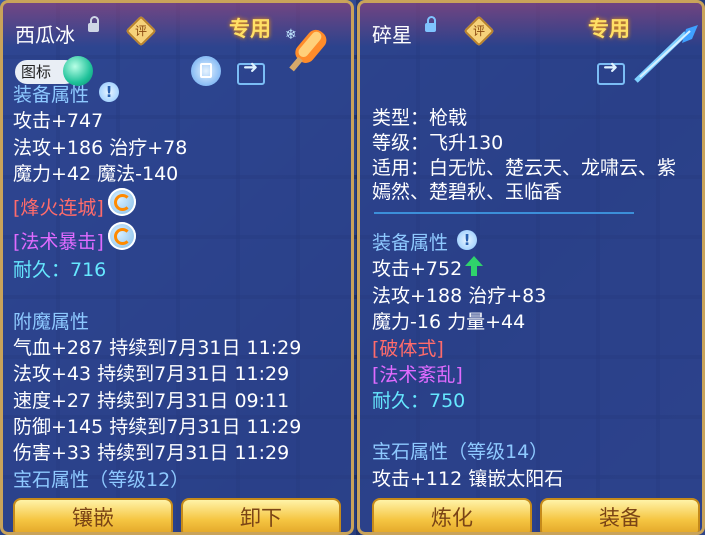  Describe the element at coordinates (157, 348) in the screenshot. I see `enchant-line: 气血+287 持续到7月31日 11:29` at that location.